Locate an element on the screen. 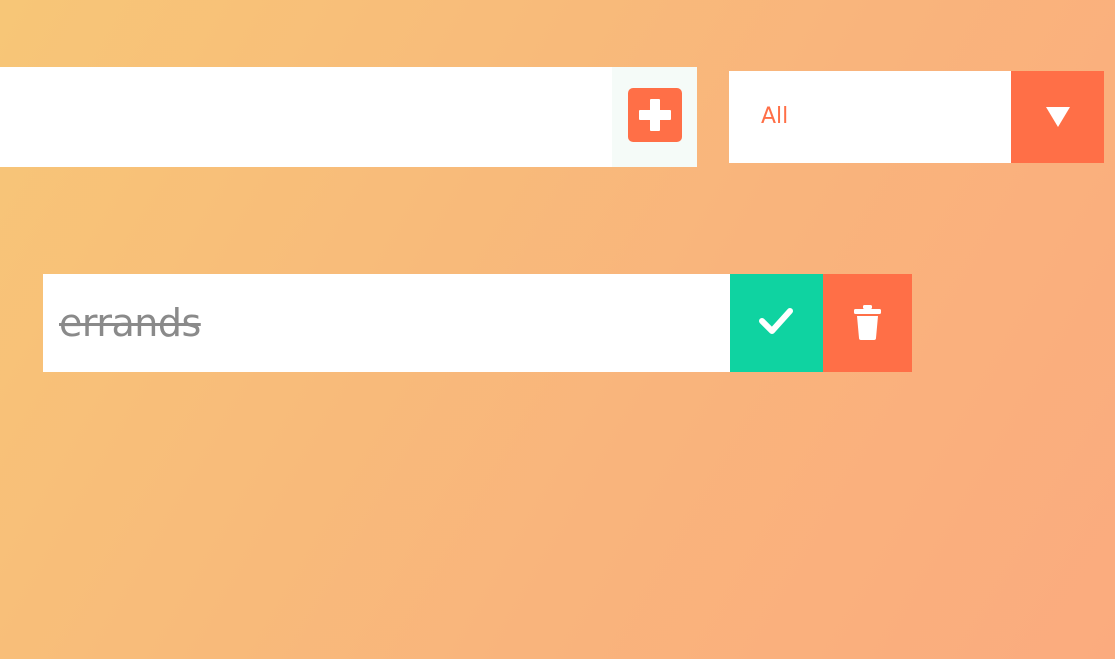 The image size is (1115, 659). filter-dropdown-button is located at coordinates (1057, 117).